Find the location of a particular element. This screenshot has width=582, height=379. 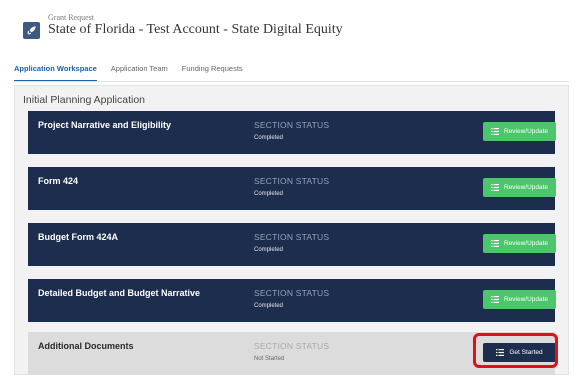

section-status-value: Not Started is located at coordinates (269, 359).